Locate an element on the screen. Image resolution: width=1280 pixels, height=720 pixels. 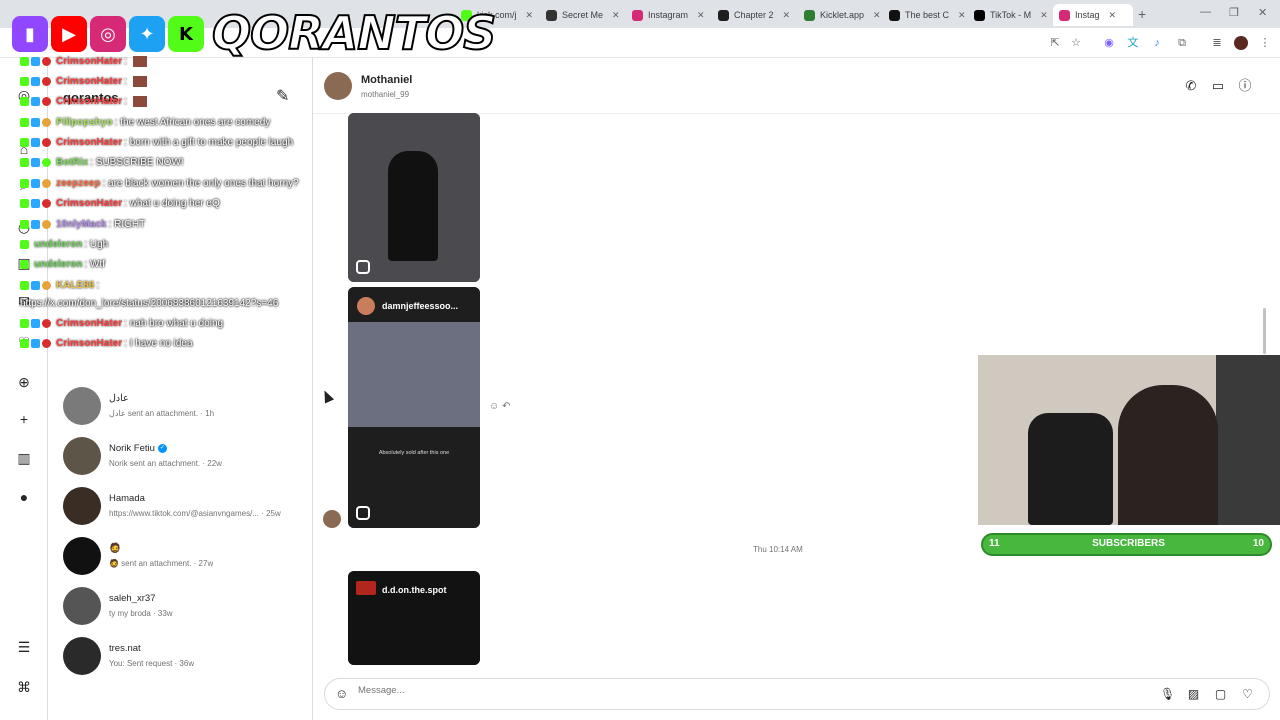
browser-tab-3: Instagram ✕ is located at coordinates (668, 15).